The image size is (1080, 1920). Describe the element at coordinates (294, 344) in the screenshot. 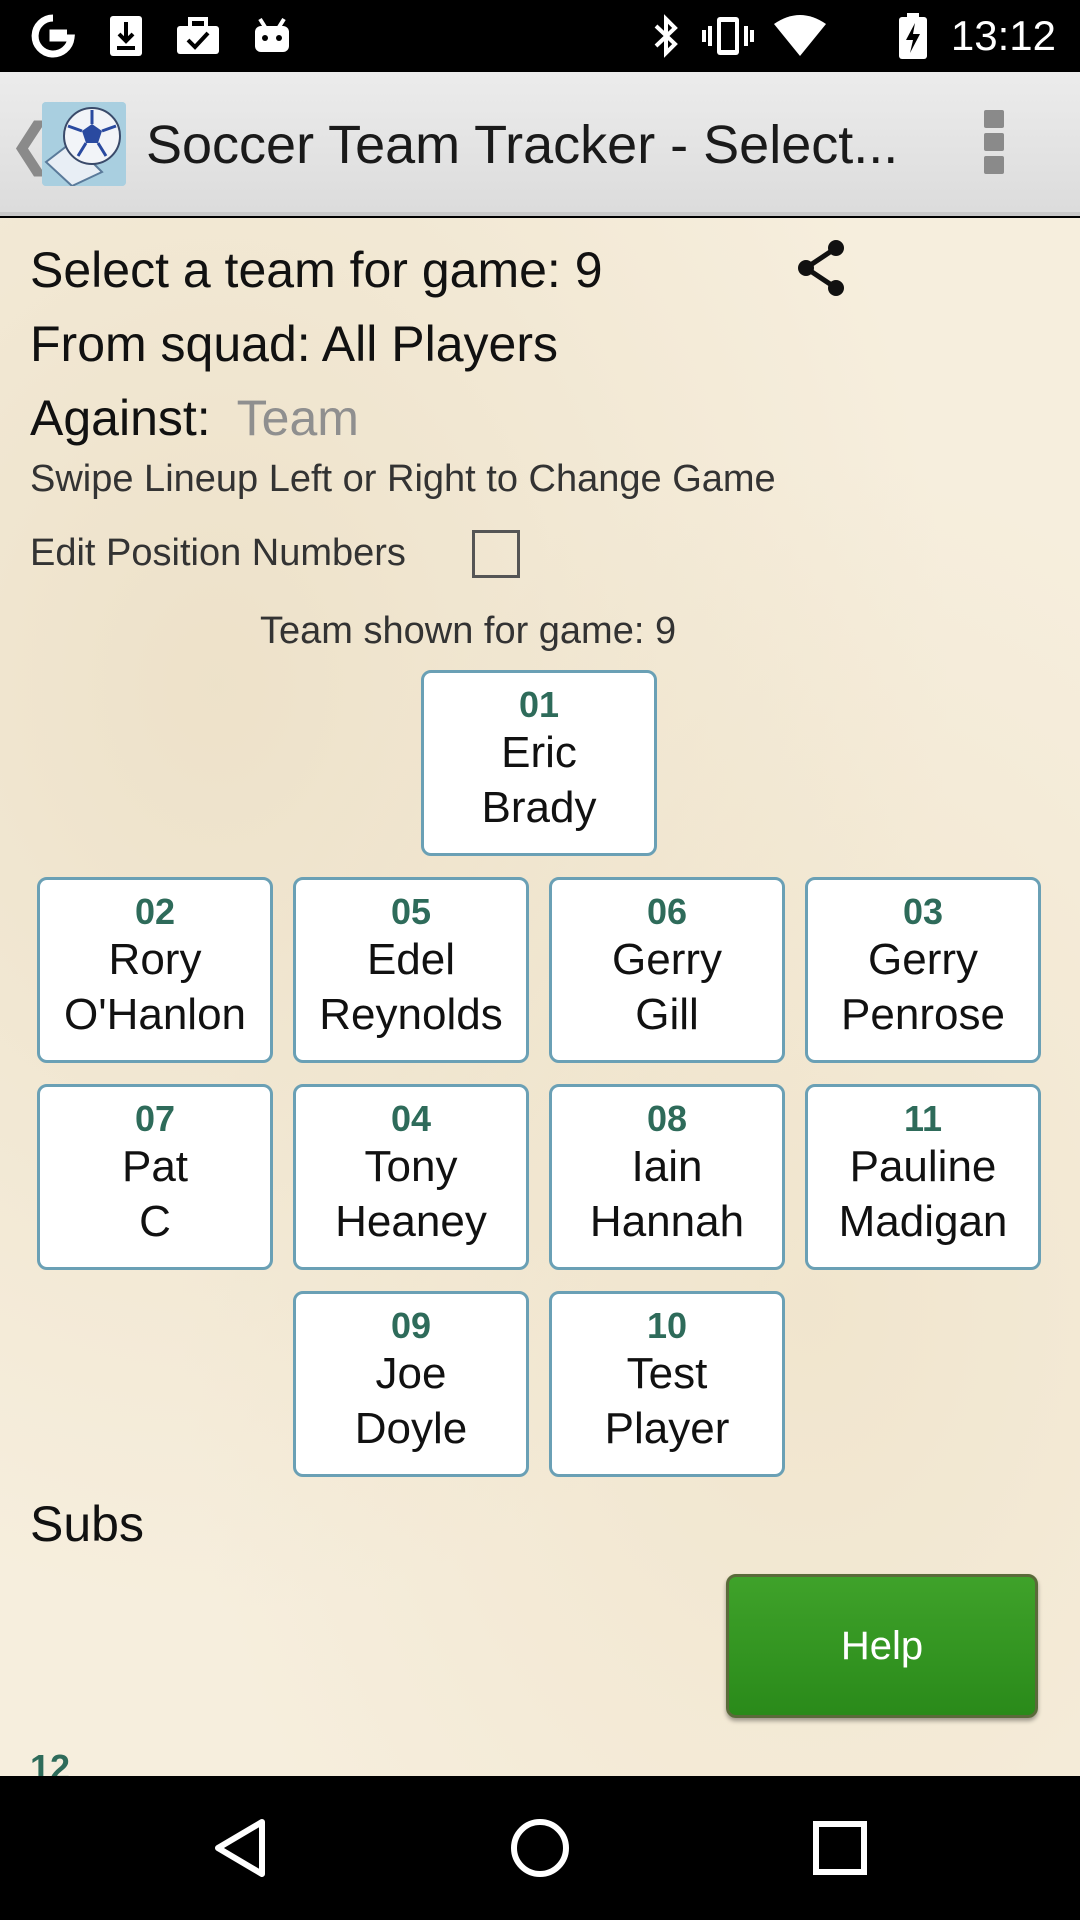

I see `squad-text: From squad: All Players` at that location.